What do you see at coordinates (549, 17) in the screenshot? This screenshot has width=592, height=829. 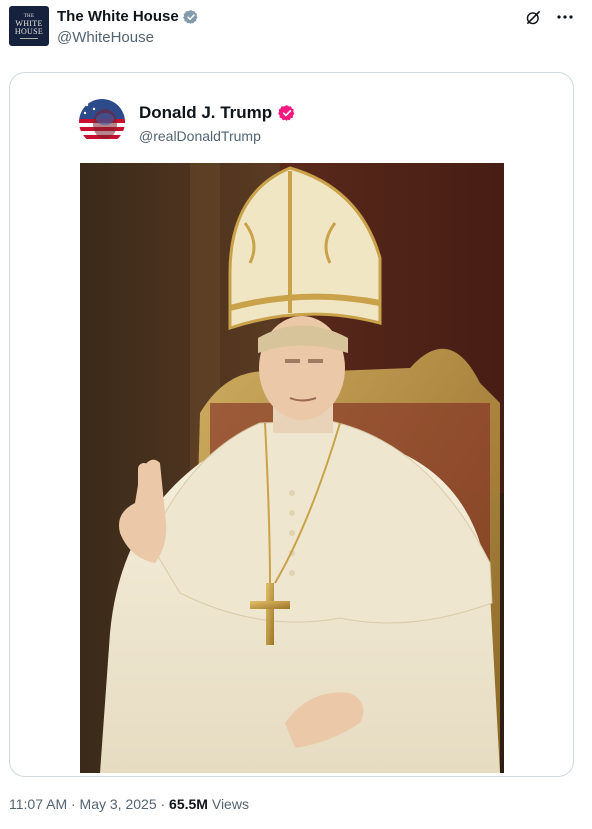 I see `top-actions` at bounding box center [549, 17].